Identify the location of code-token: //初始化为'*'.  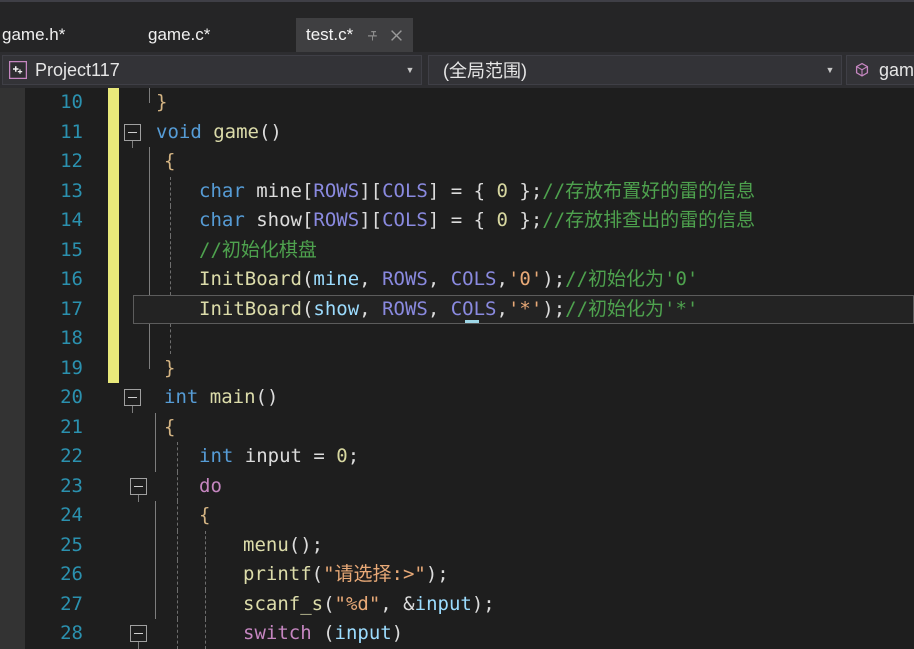
(632, 308).